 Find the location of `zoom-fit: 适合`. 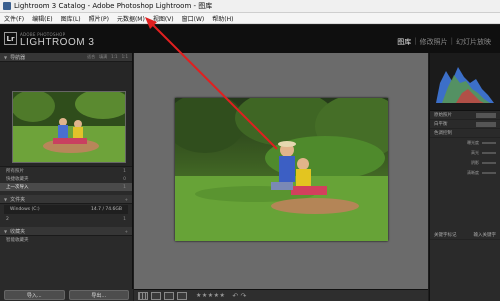

zoom-fit: 适合 is located at coordinates (91, 57).